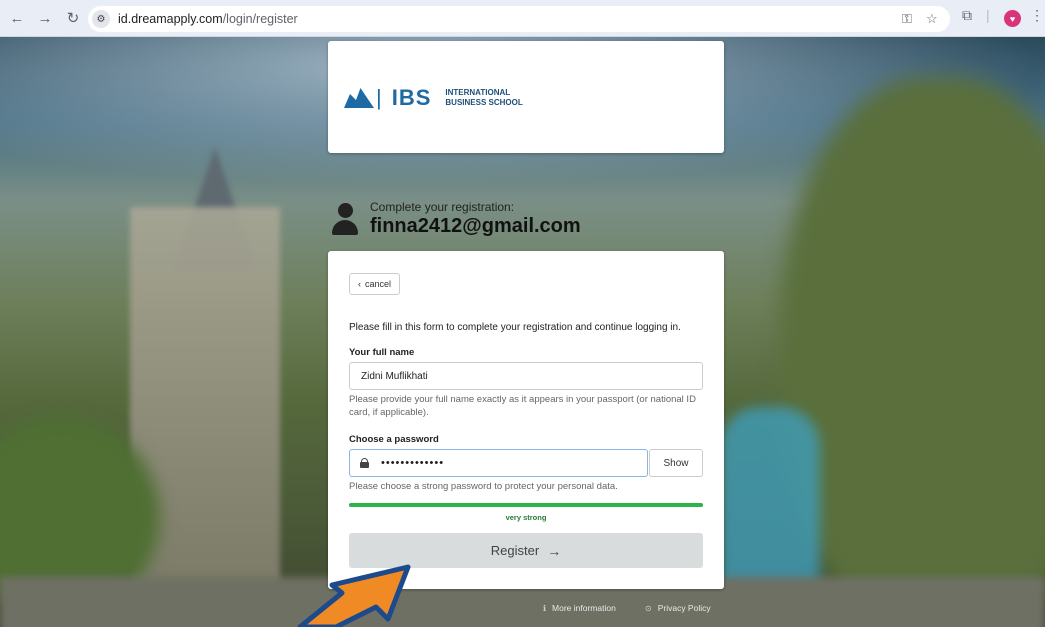  What do you see at coordinates (1037, 15) in the screenshot?
I see `kebab-menu-icon: ⋮` at bounding box center [1037, 15].